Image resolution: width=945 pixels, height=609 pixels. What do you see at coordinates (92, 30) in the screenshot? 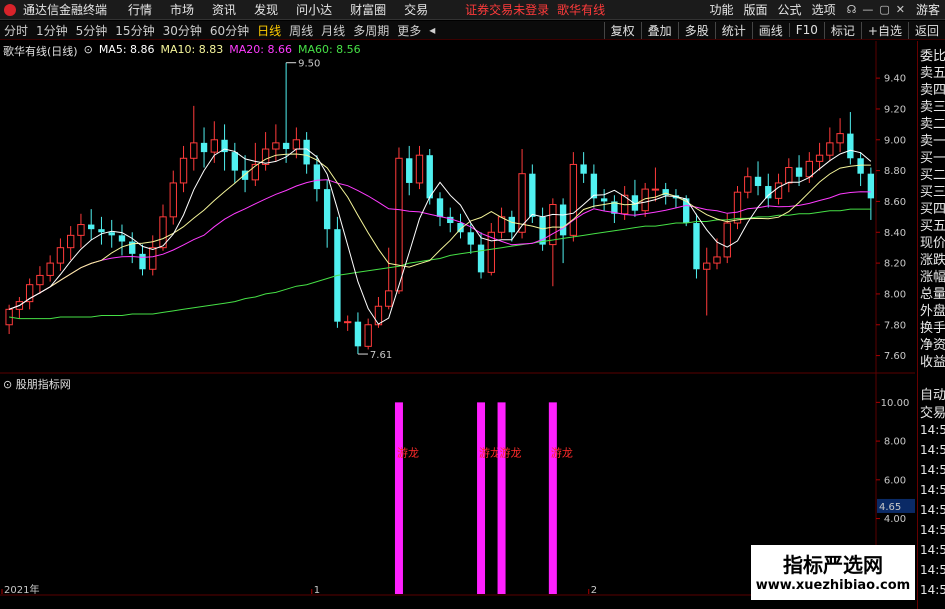
I see `tab-5min: 5分钟` at bounding box center [92, 30].